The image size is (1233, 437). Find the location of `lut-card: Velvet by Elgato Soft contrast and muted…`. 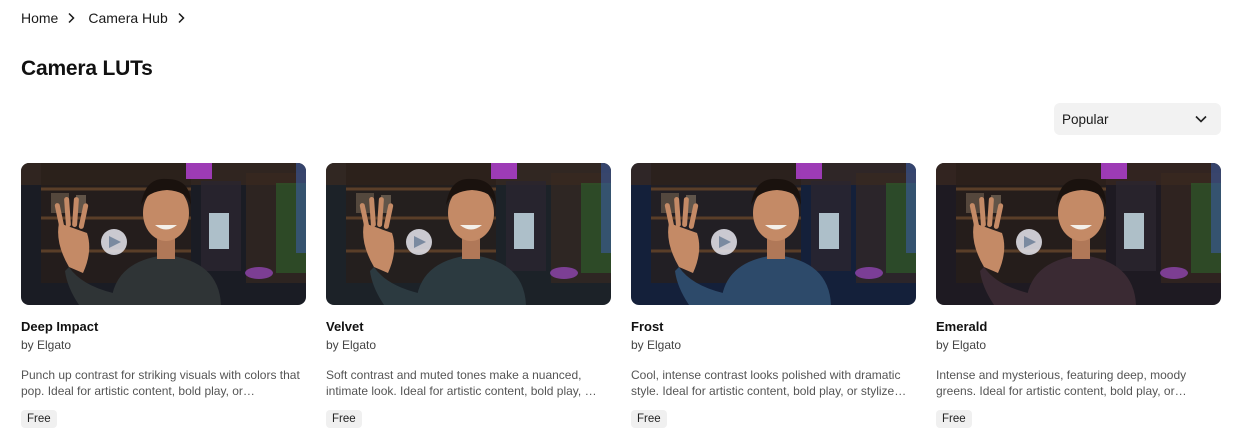

lut-card: Velvet by Elgato Soft contrast and muted… is located at coordinates (468, 295).